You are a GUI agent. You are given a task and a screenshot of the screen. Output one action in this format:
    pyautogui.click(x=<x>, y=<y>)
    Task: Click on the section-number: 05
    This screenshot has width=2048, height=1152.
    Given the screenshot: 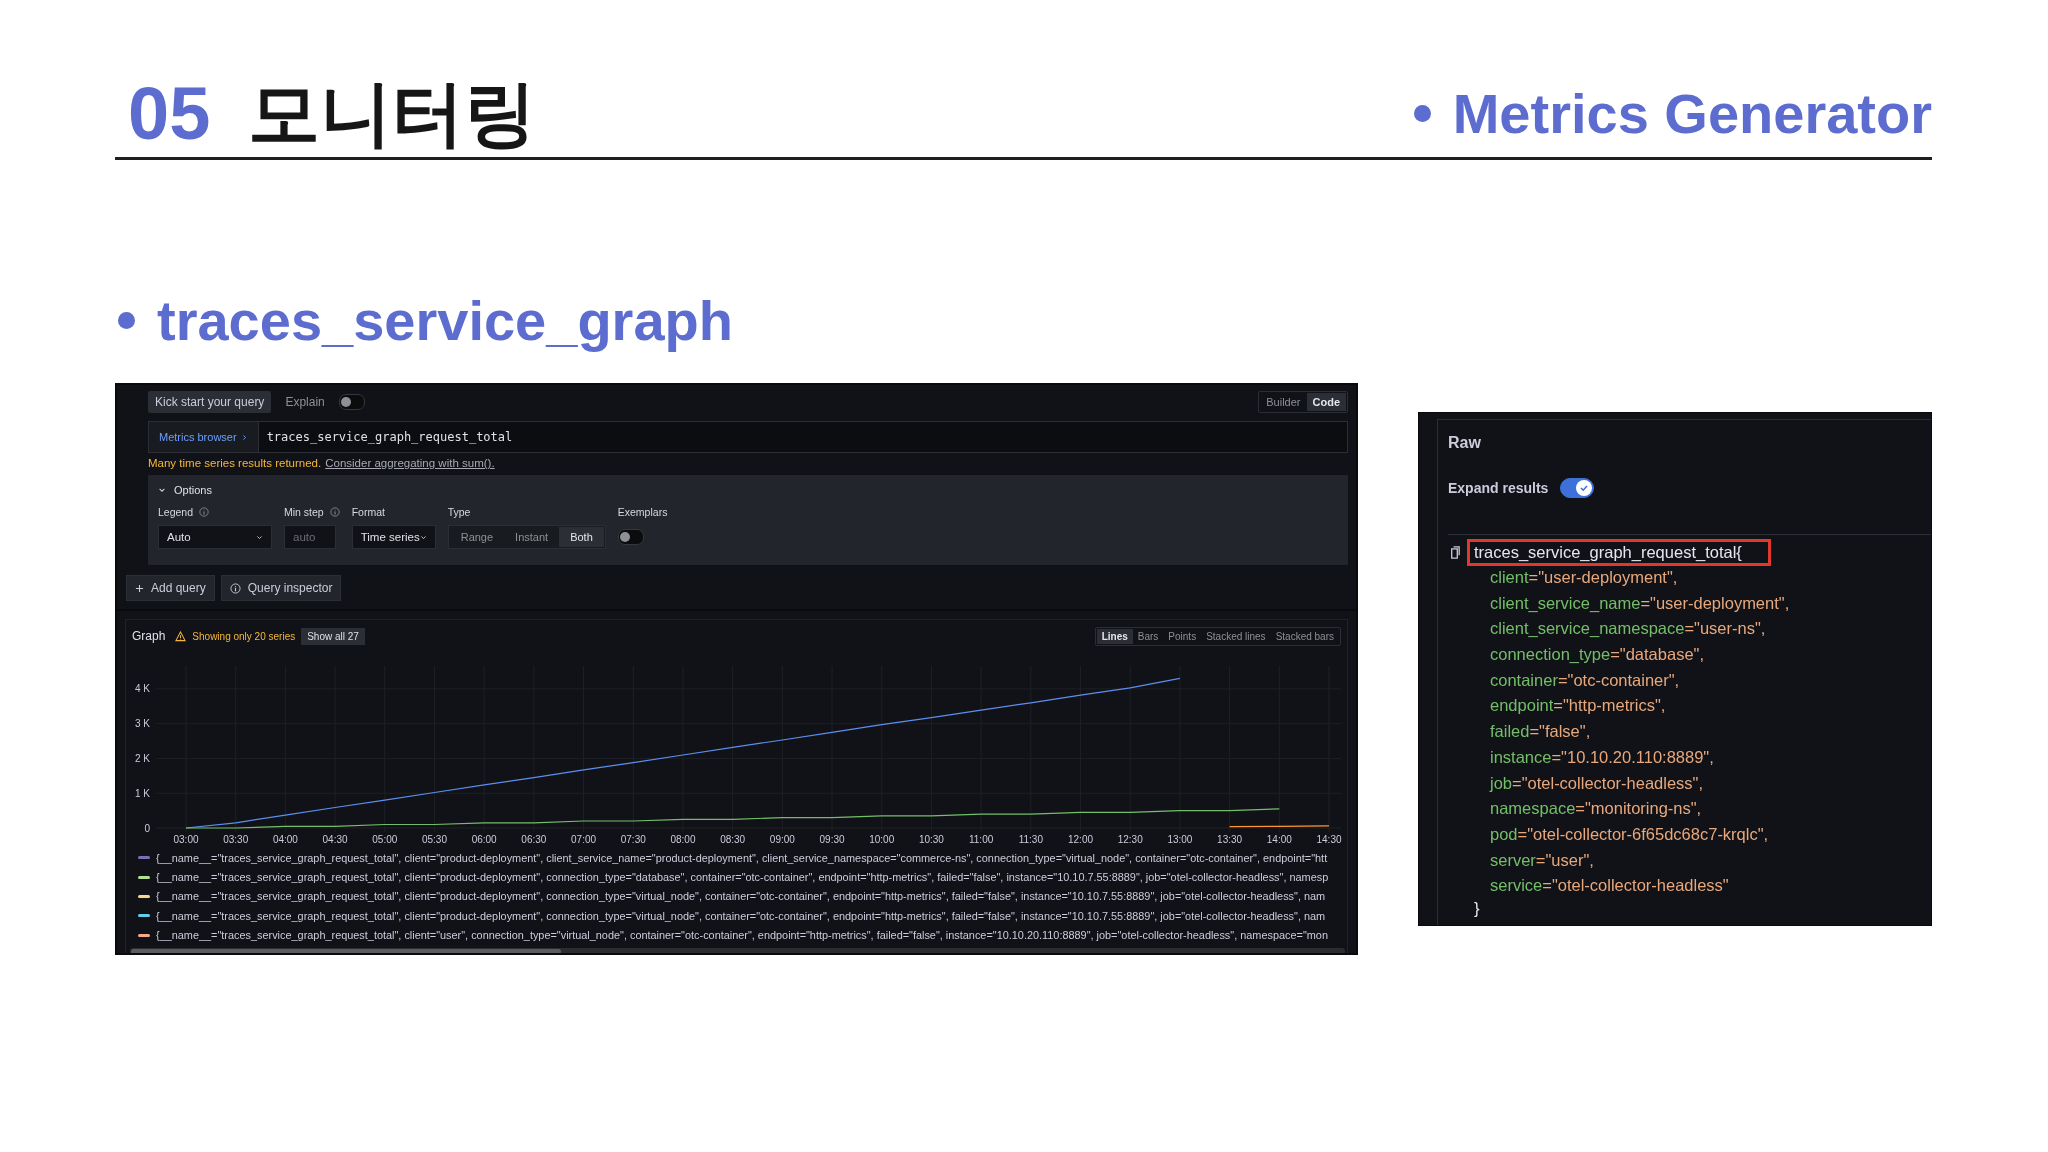 What is the action you would take?
    pyautogui.click(x=169, y=113)
    